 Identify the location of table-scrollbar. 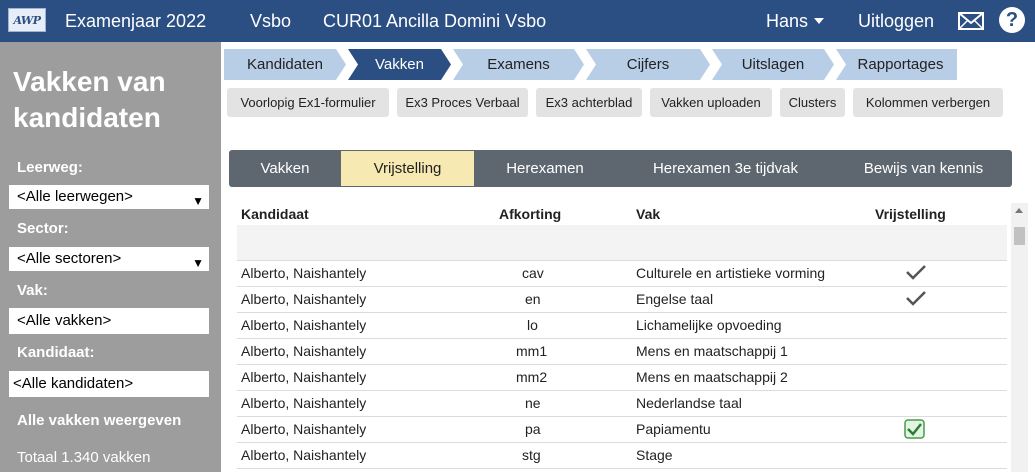
(1019, 337).